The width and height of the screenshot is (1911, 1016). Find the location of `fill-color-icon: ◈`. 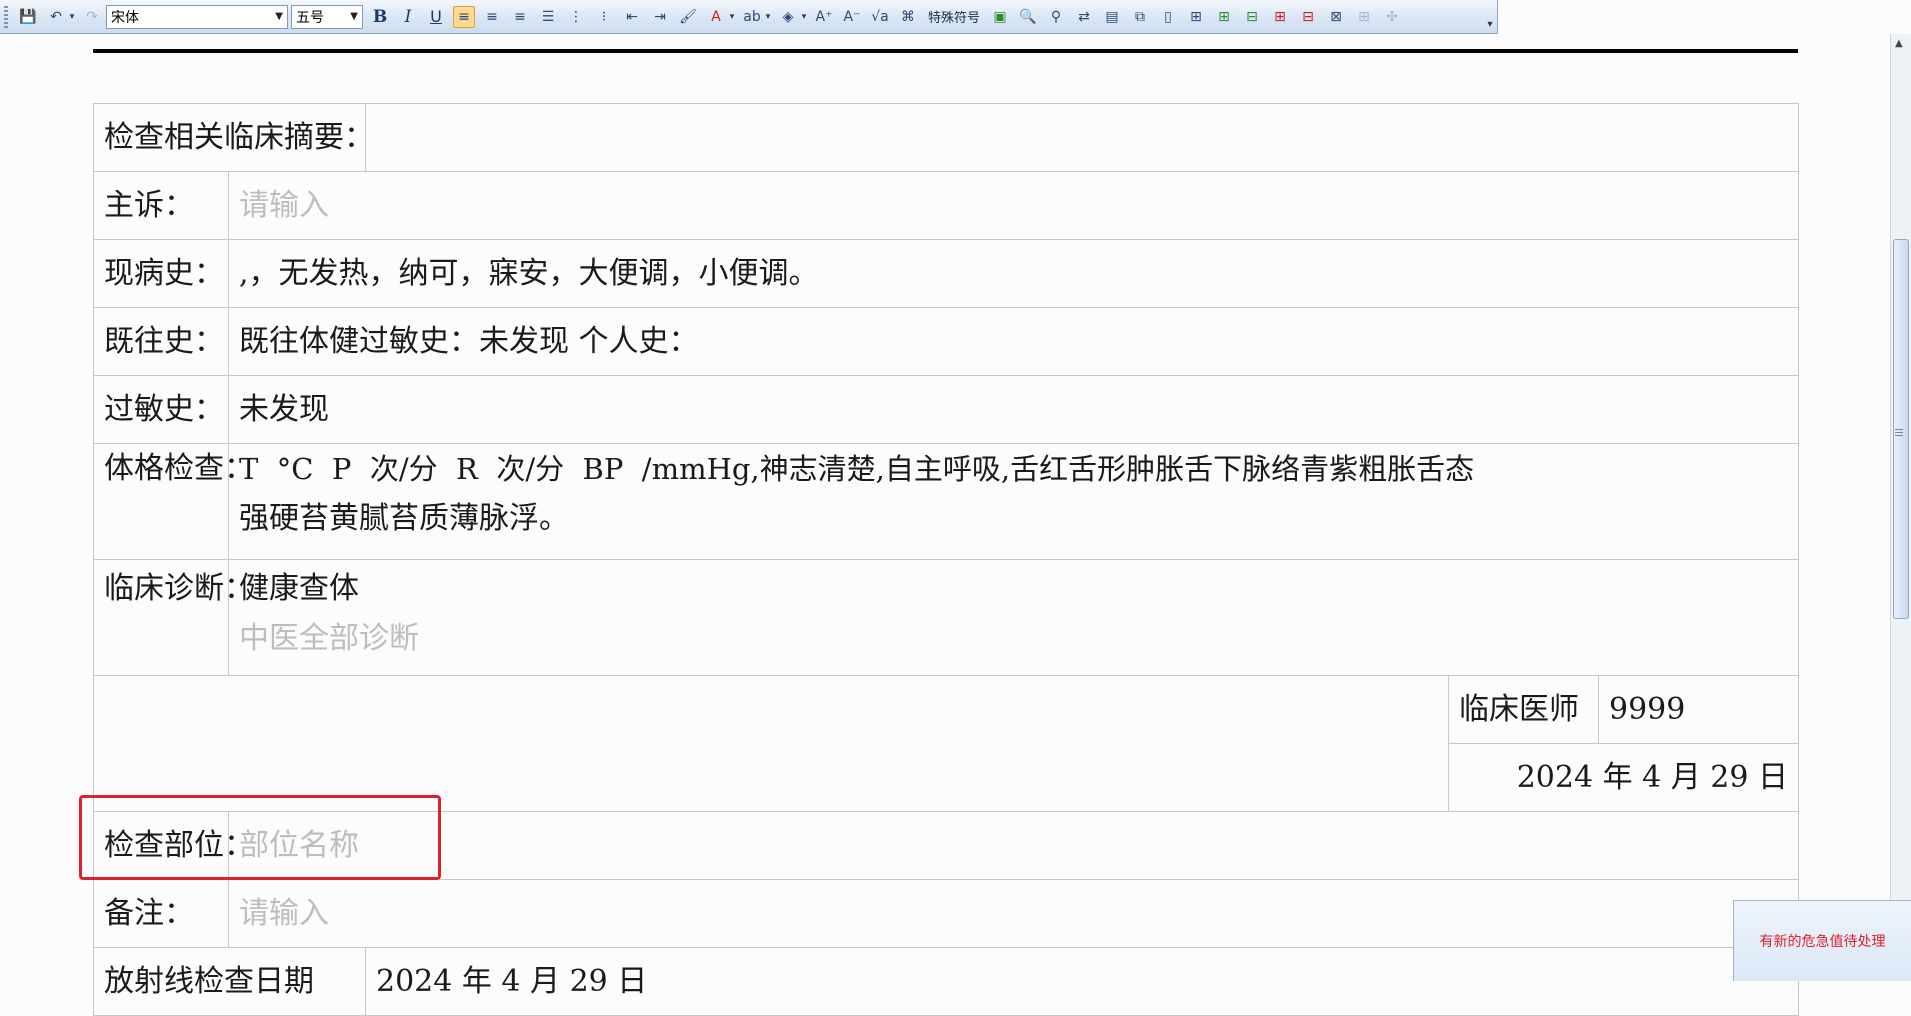

fill-color-icon: ◈ is located at coordinates (788, 17).